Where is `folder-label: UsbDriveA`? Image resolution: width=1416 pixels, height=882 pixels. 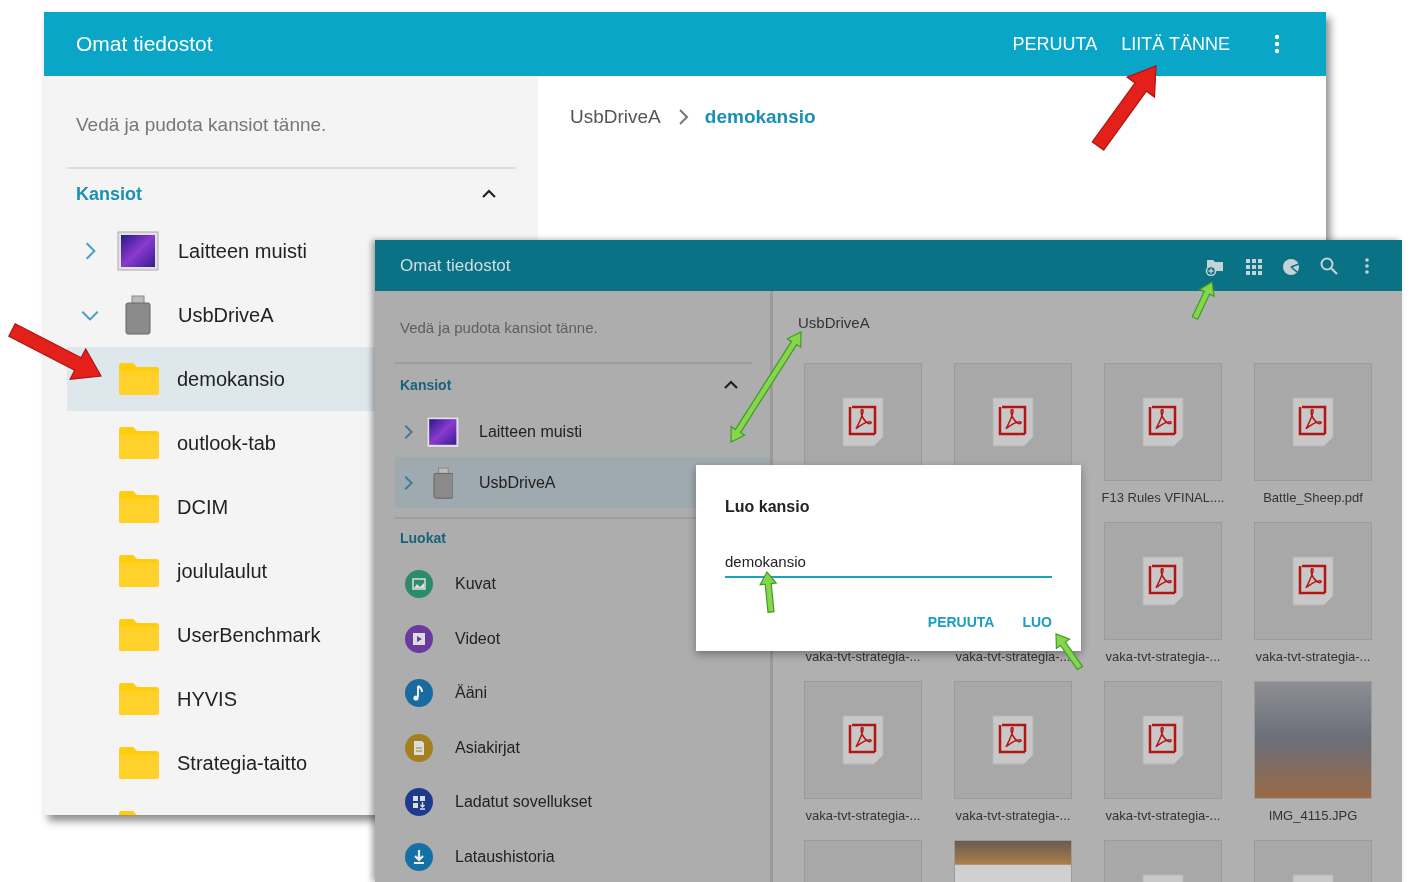 folder-label: UsbDriveA is located at coordinates (226, 315).